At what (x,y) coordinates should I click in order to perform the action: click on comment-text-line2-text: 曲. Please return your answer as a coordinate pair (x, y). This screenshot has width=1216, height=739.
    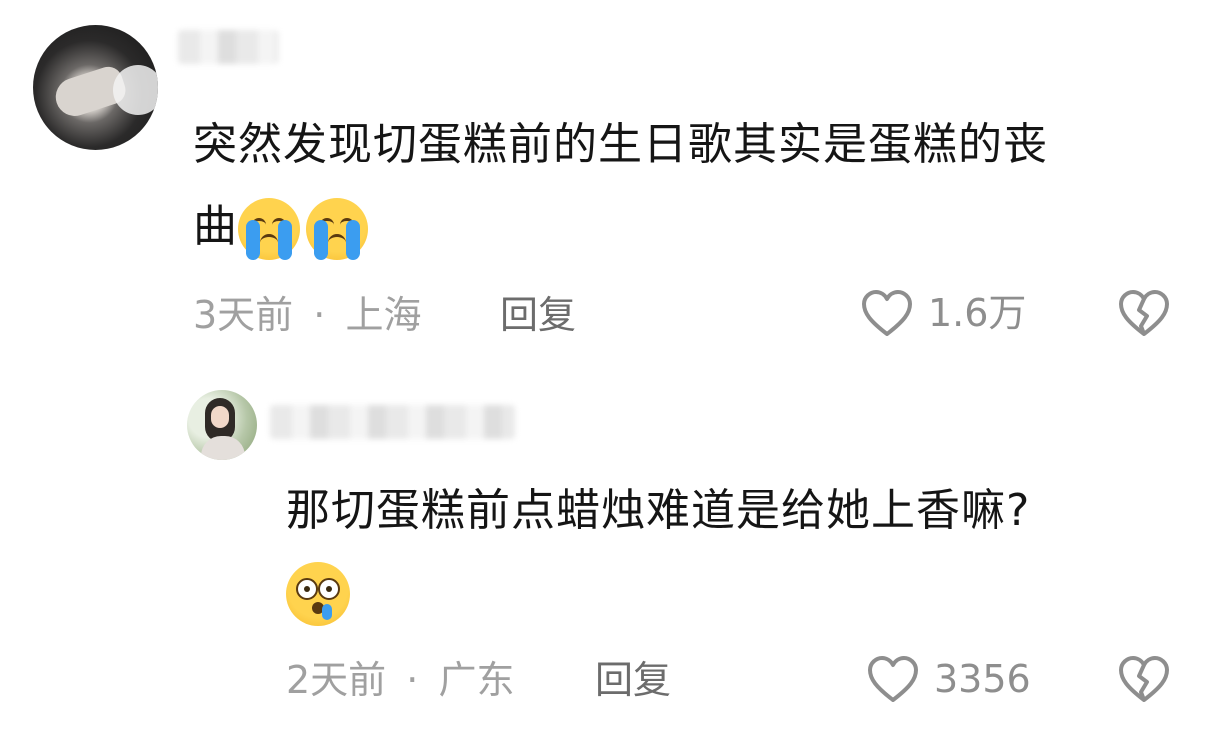
    Looking at the image, I should click on (215, 226).